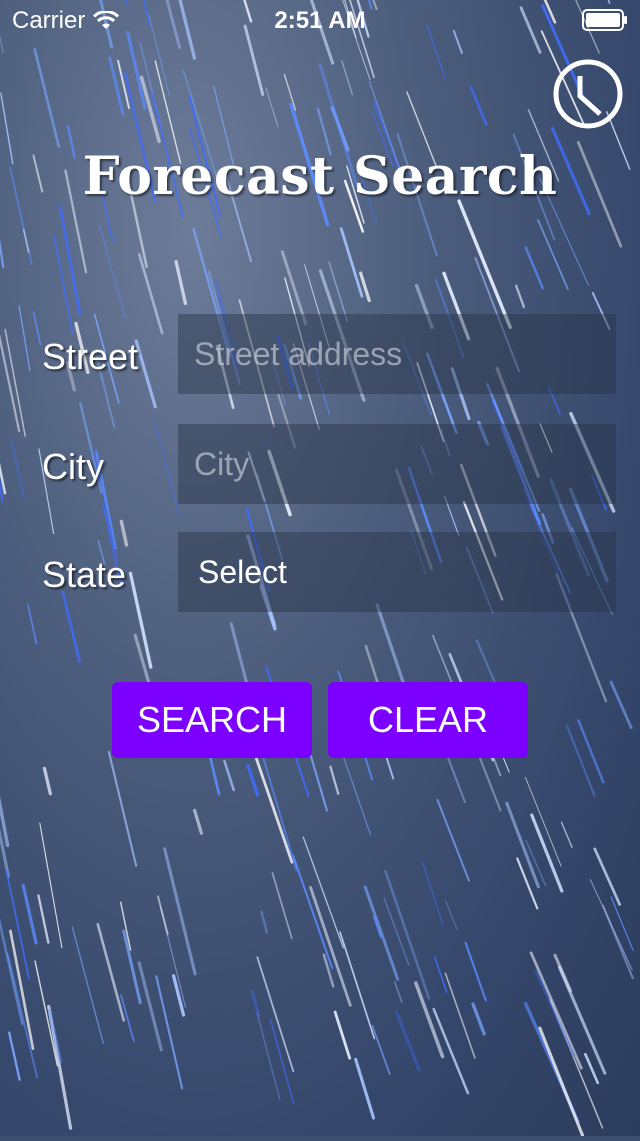 This screenshot has width=640, height=1141. I want to click on clock-icon, so click(588, 94).